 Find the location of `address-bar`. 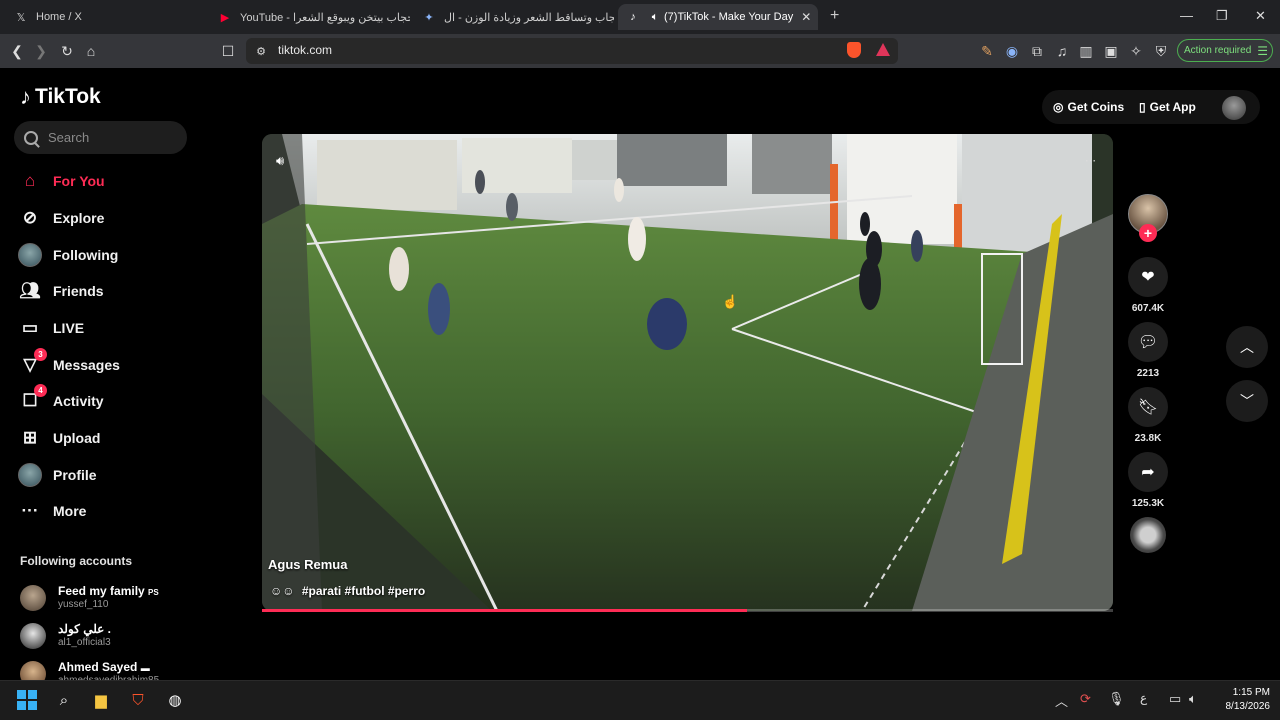

address-bar is located at coordinates (572, 51).